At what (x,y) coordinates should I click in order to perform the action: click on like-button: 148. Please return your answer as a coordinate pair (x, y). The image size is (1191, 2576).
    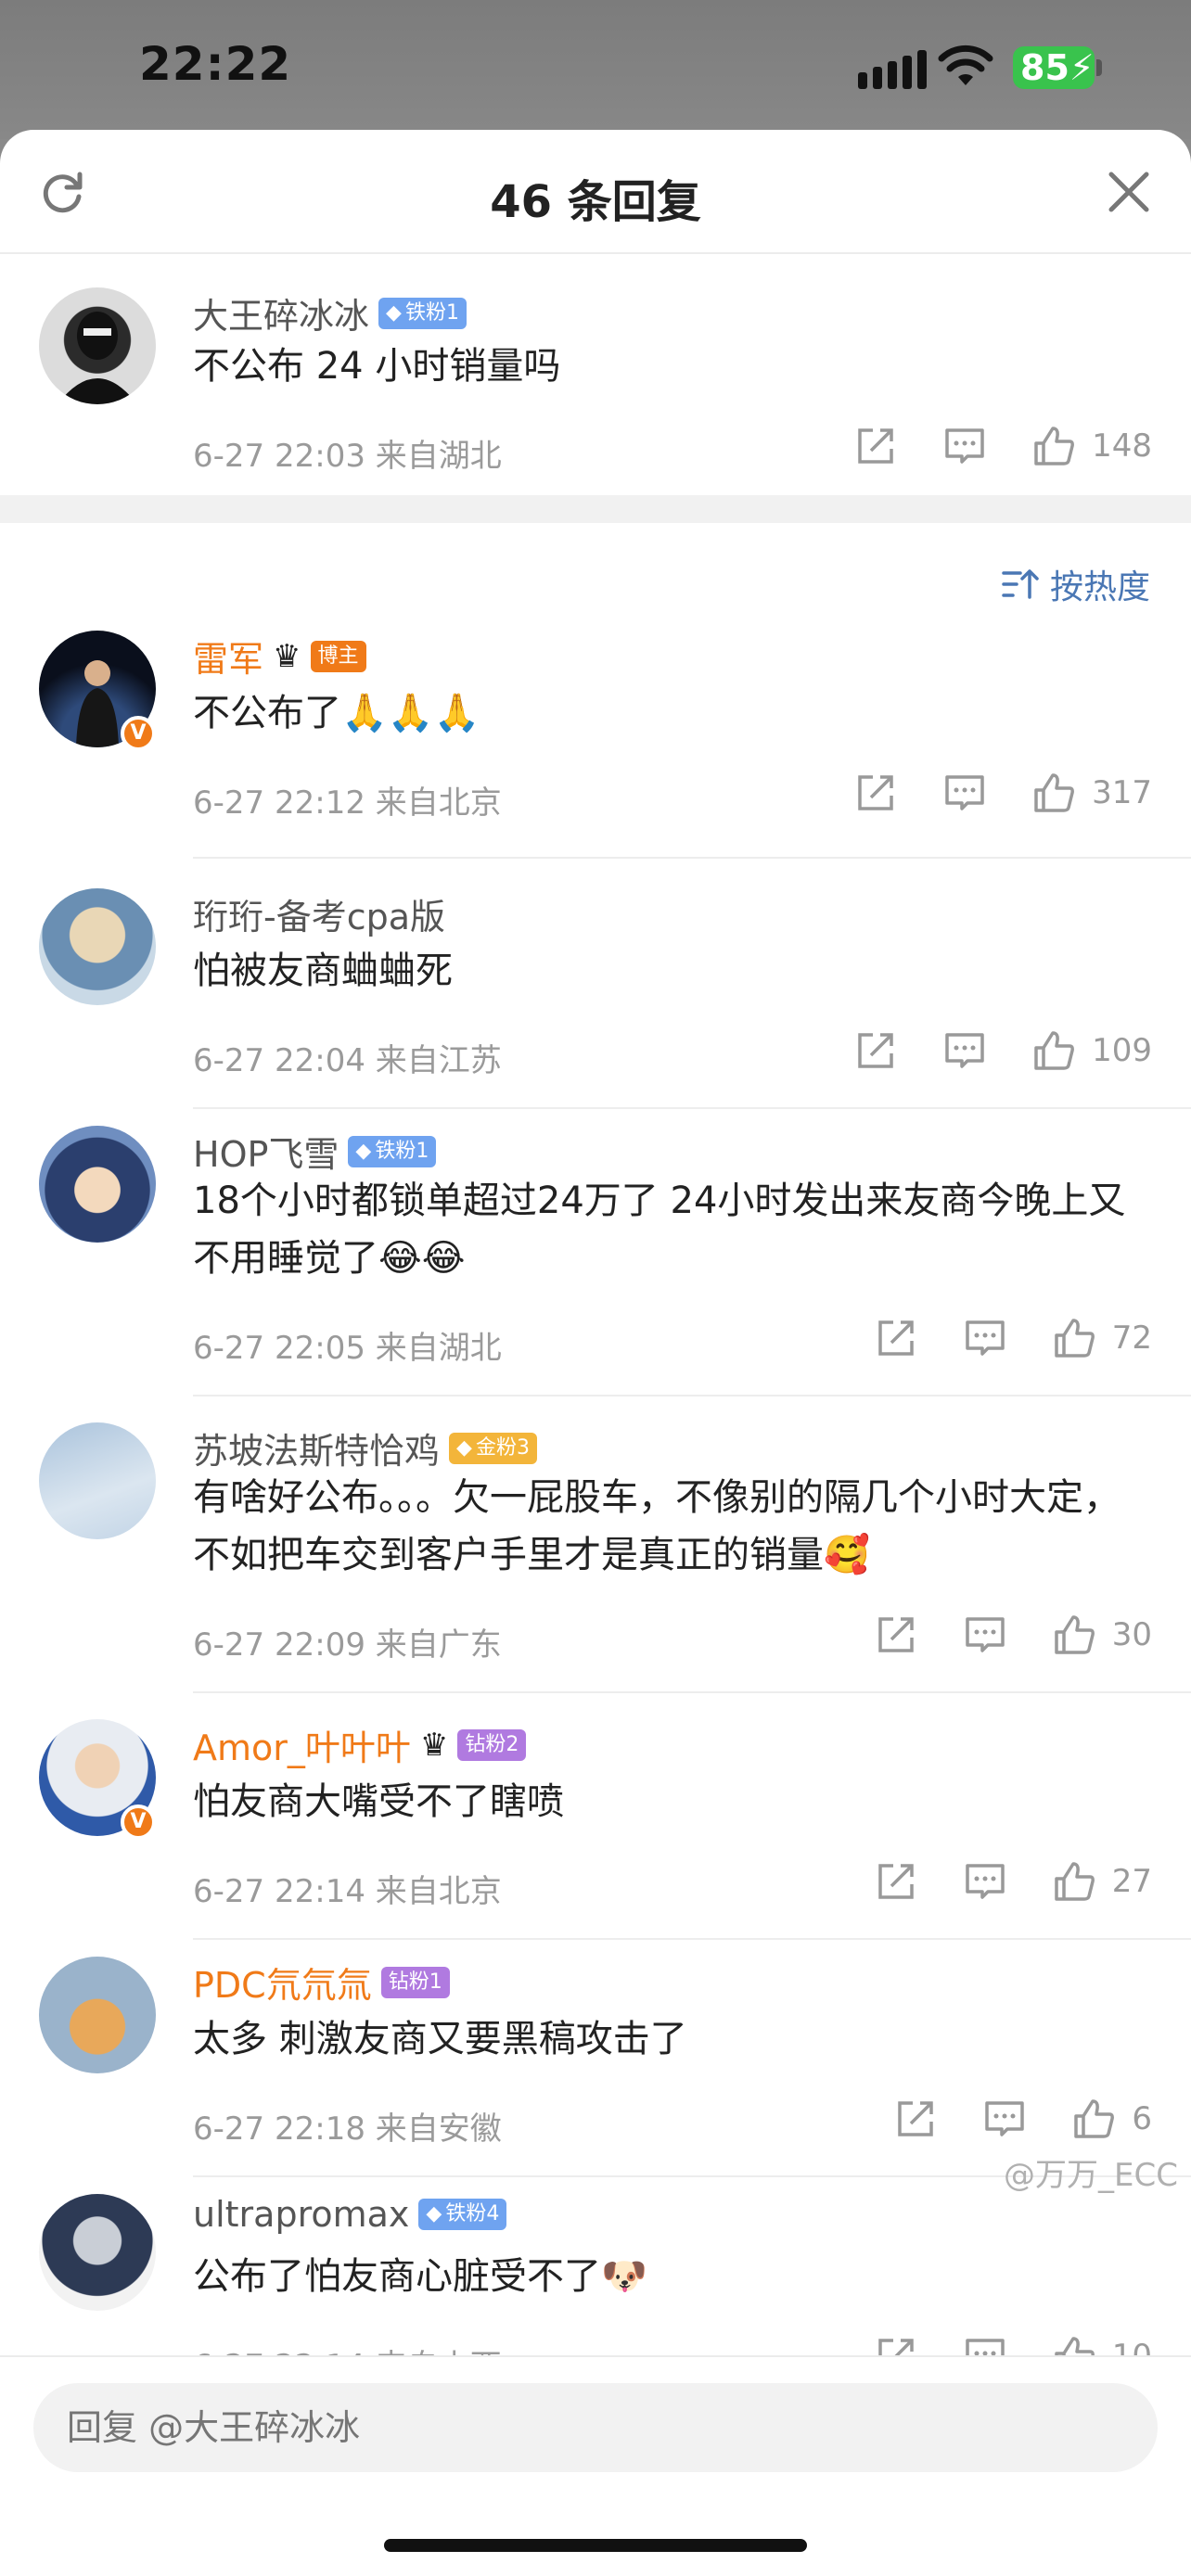
    Looking at the image, I should click on (1092, 446).